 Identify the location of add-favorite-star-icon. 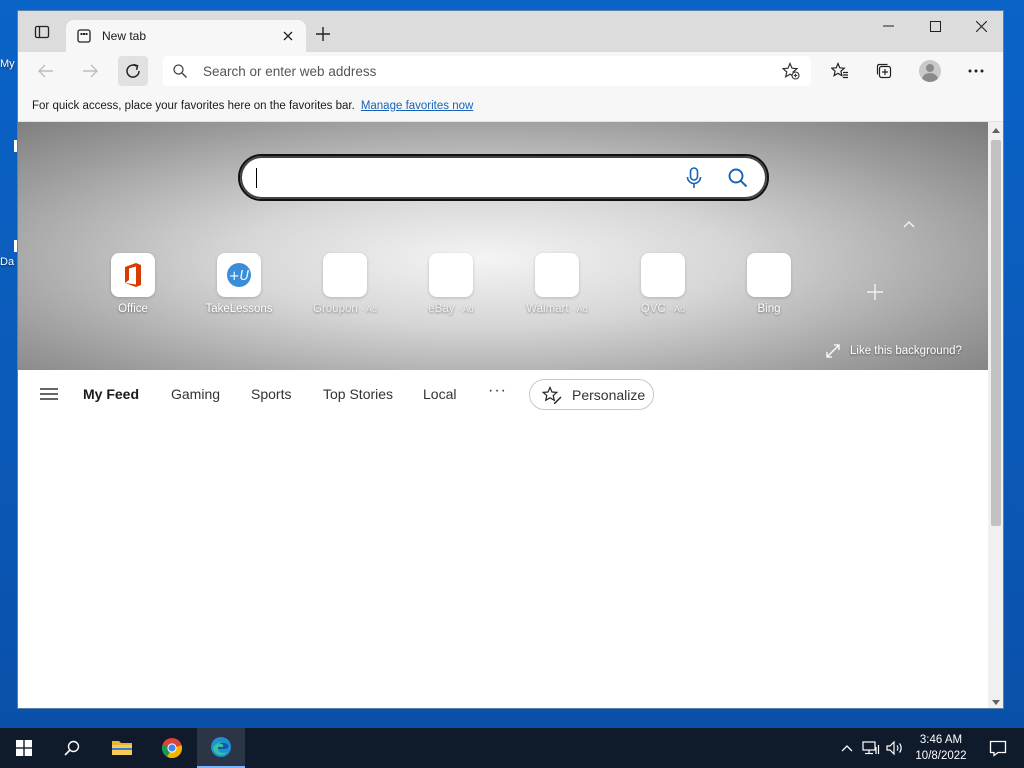
(791, 71).